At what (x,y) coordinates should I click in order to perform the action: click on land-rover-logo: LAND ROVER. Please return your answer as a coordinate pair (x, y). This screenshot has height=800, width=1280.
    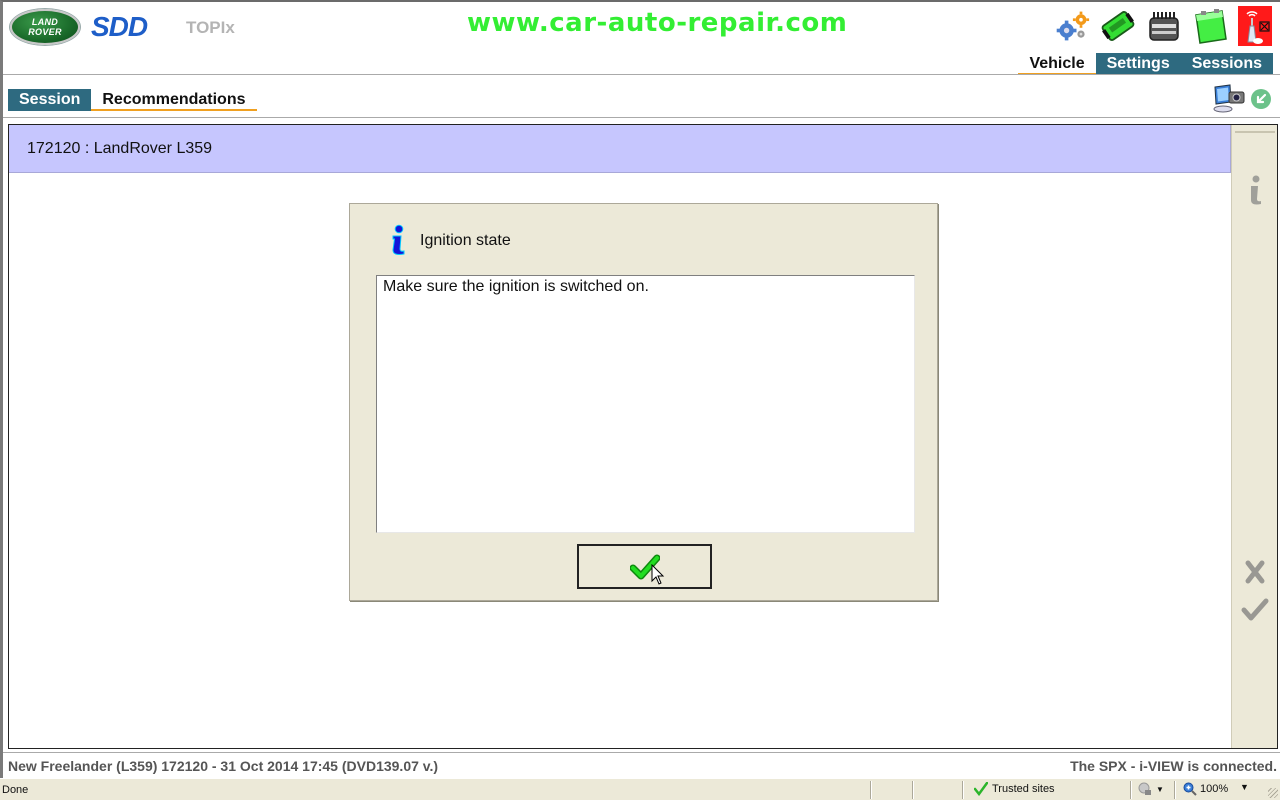
    Looking at the image, I should click on (45, 27).